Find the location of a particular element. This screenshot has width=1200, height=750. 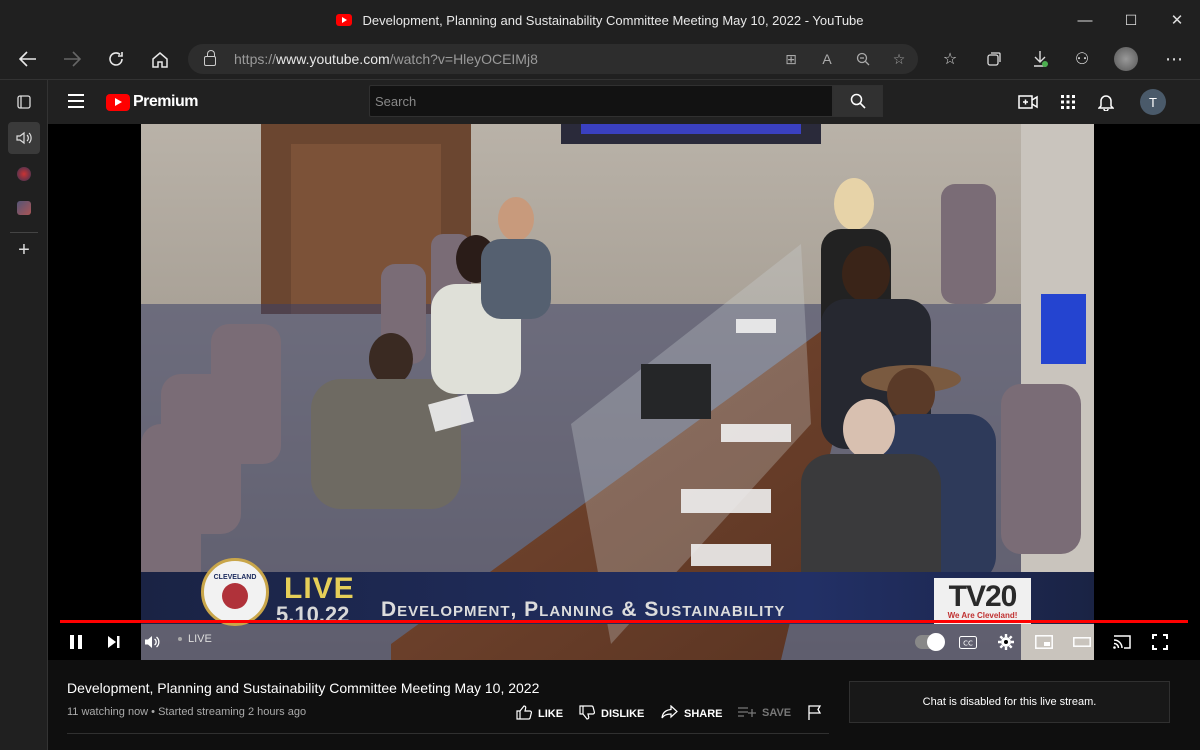

chat-disabled-notice: Chat is disabled for this live stream. is located at coordinates (1009, 702).